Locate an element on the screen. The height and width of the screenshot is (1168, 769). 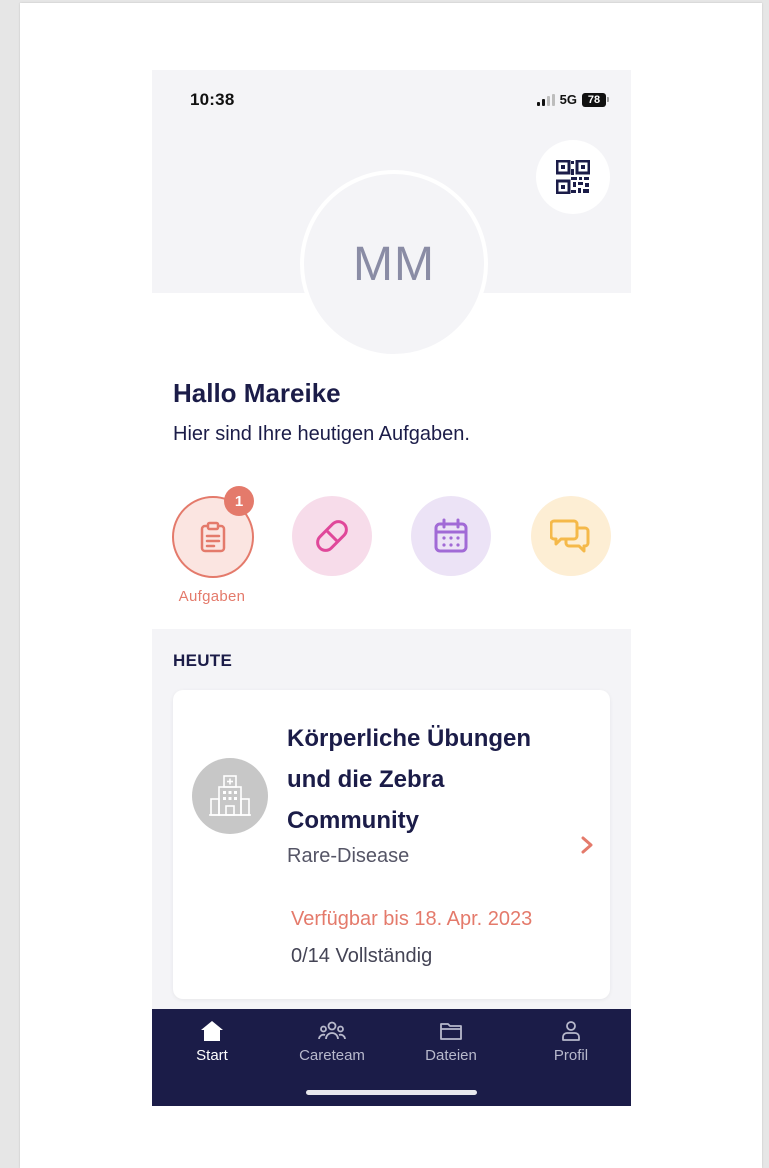
chat-bubbles-icon is located at coordinates (570, 536).